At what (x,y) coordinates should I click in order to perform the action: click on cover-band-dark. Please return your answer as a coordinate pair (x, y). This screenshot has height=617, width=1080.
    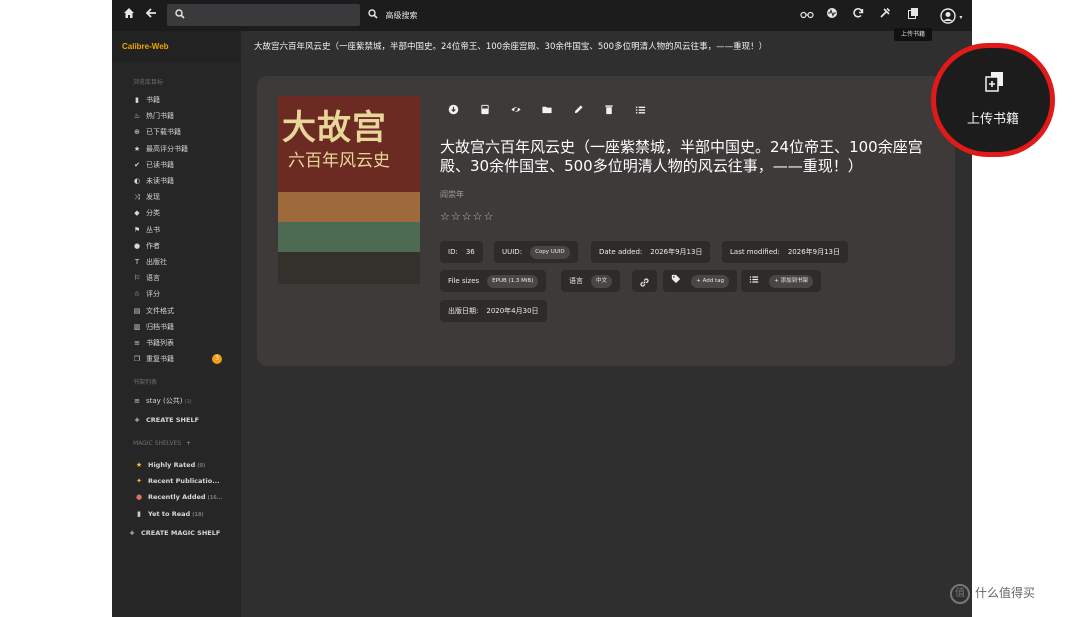
    Looking at the image, I should click on (349, 268).